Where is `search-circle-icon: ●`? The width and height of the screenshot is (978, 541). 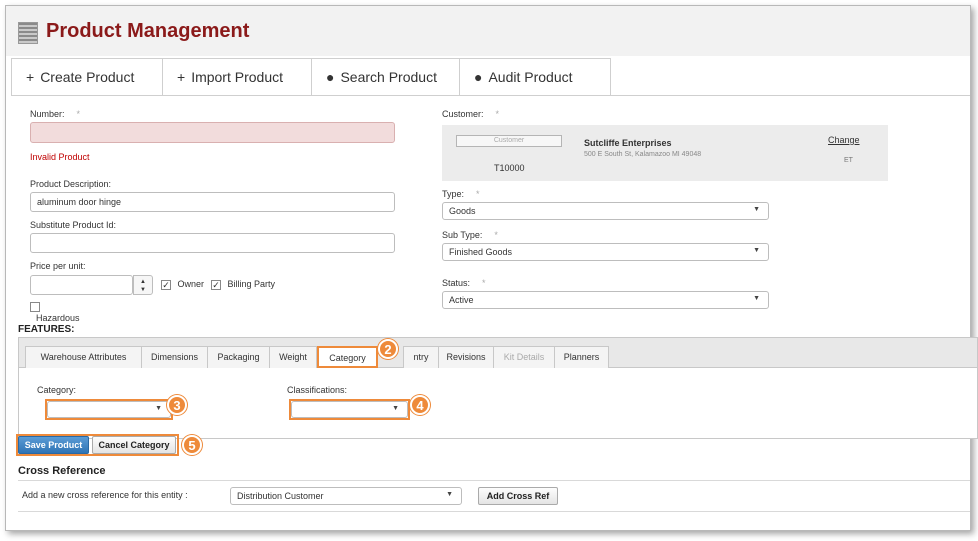 search-circle-icon: ● is located at coordinates (330, 77).